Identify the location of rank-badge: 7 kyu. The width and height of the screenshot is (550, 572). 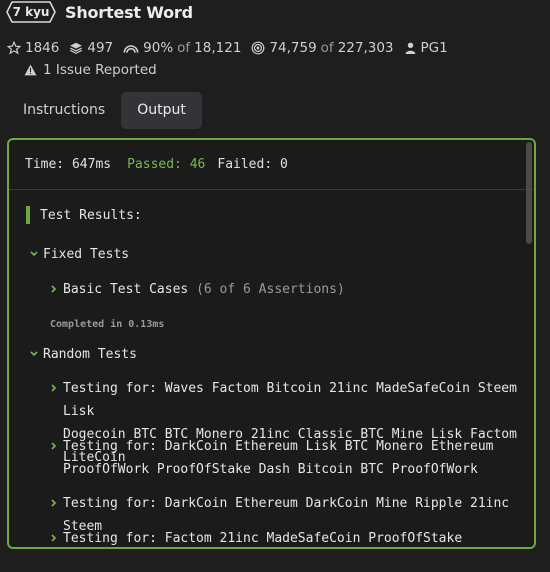
(31, 12).